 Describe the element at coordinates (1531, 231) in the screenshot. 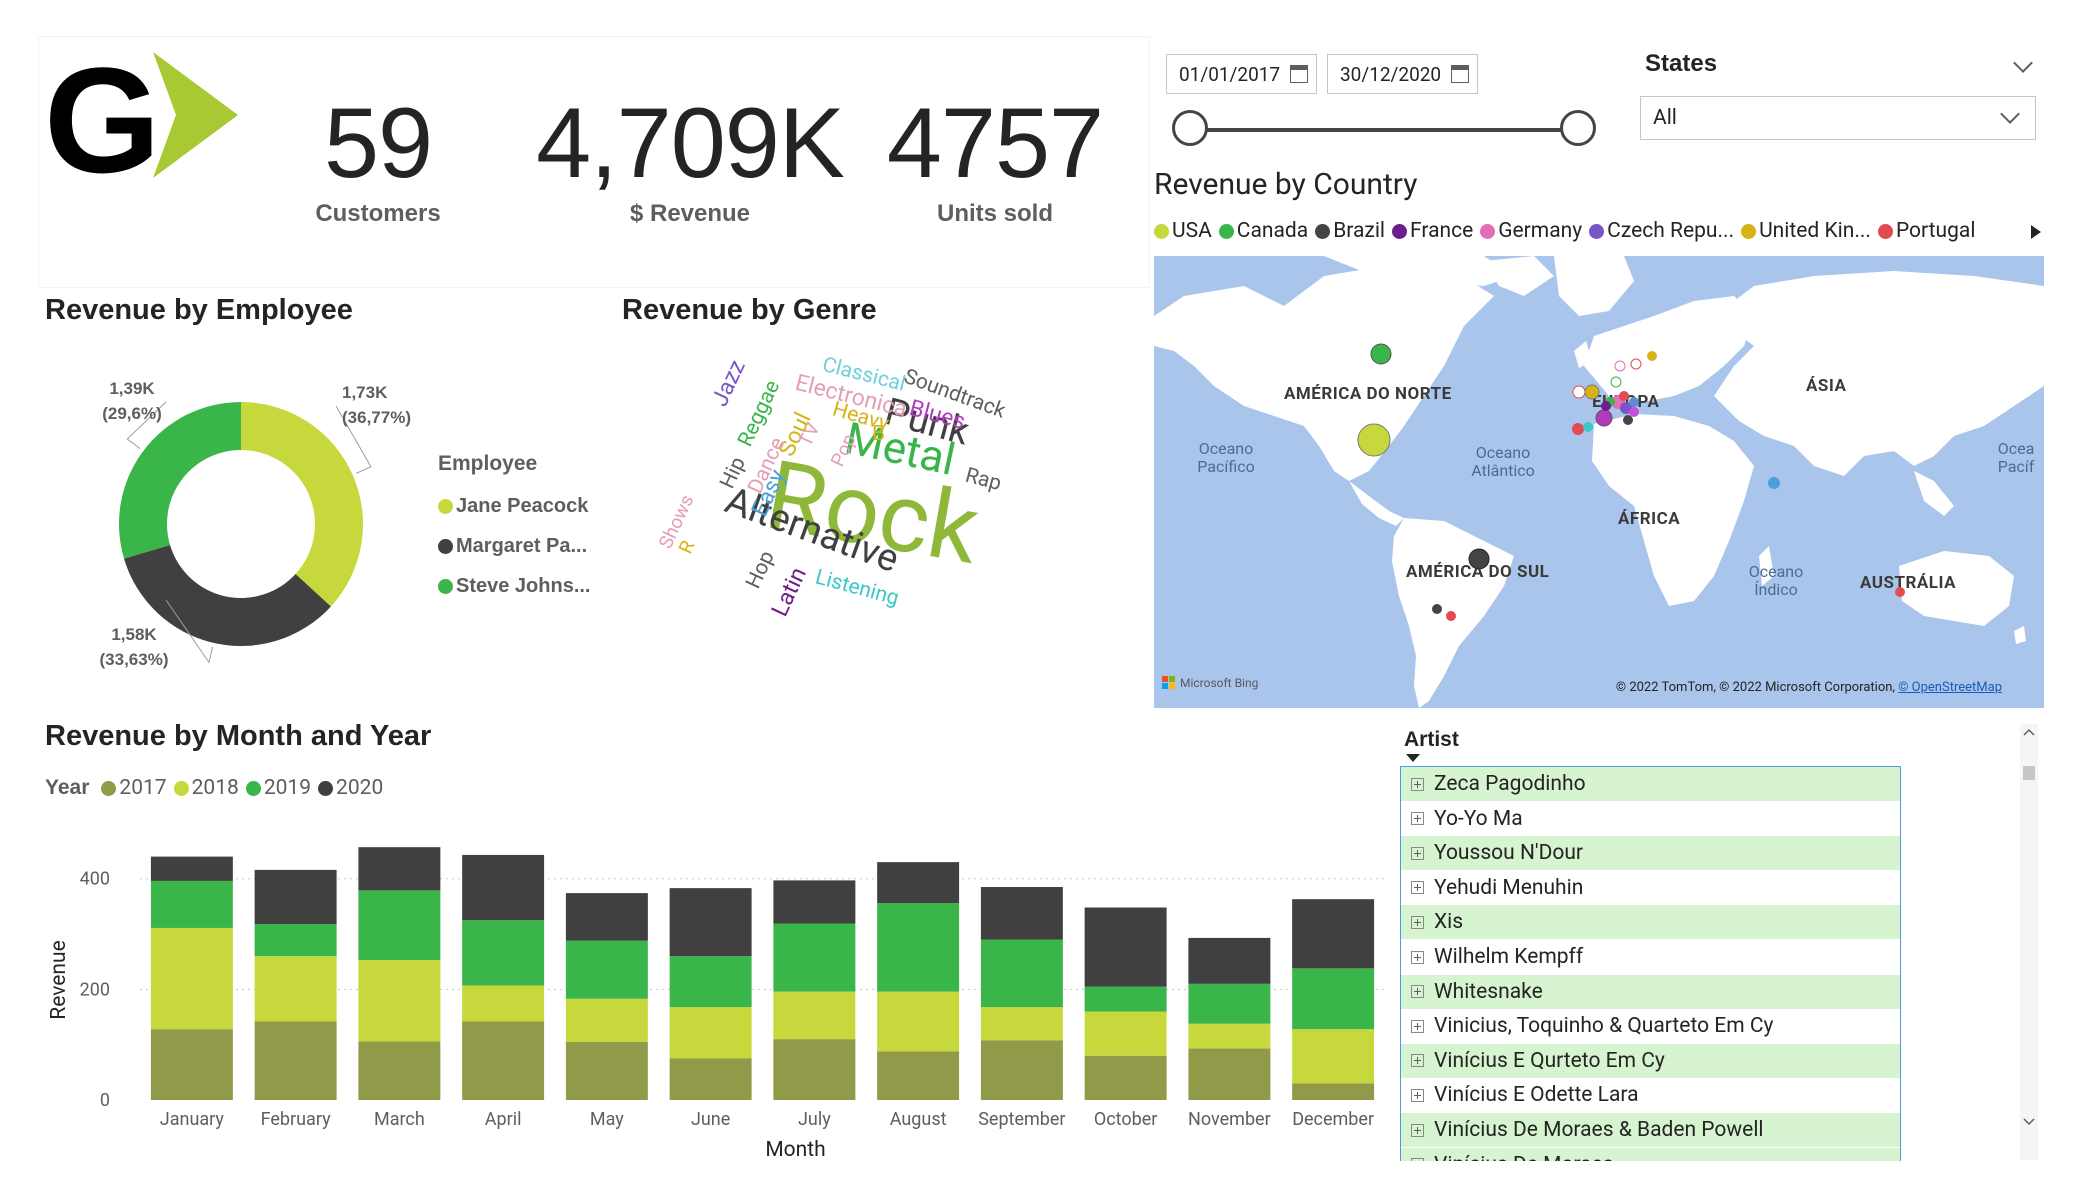

I see `country-legend-item: Germany` at that location.